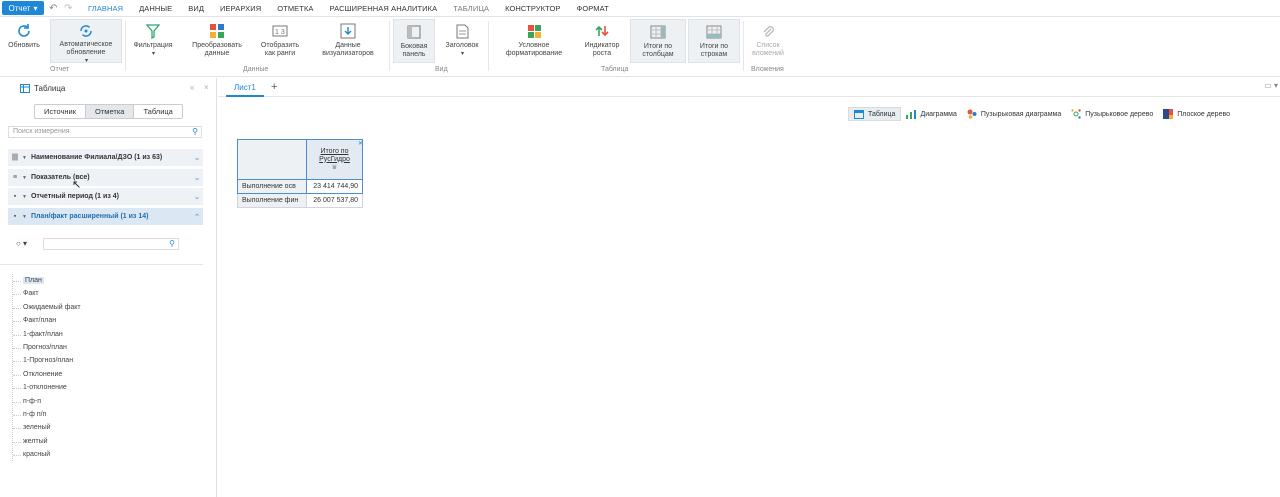 The width and height of the screenshot is (1280, 497). Describe the element at coordinates (47, 401) in the screenshot. I see `tree-item: п-ф-п` at that location.